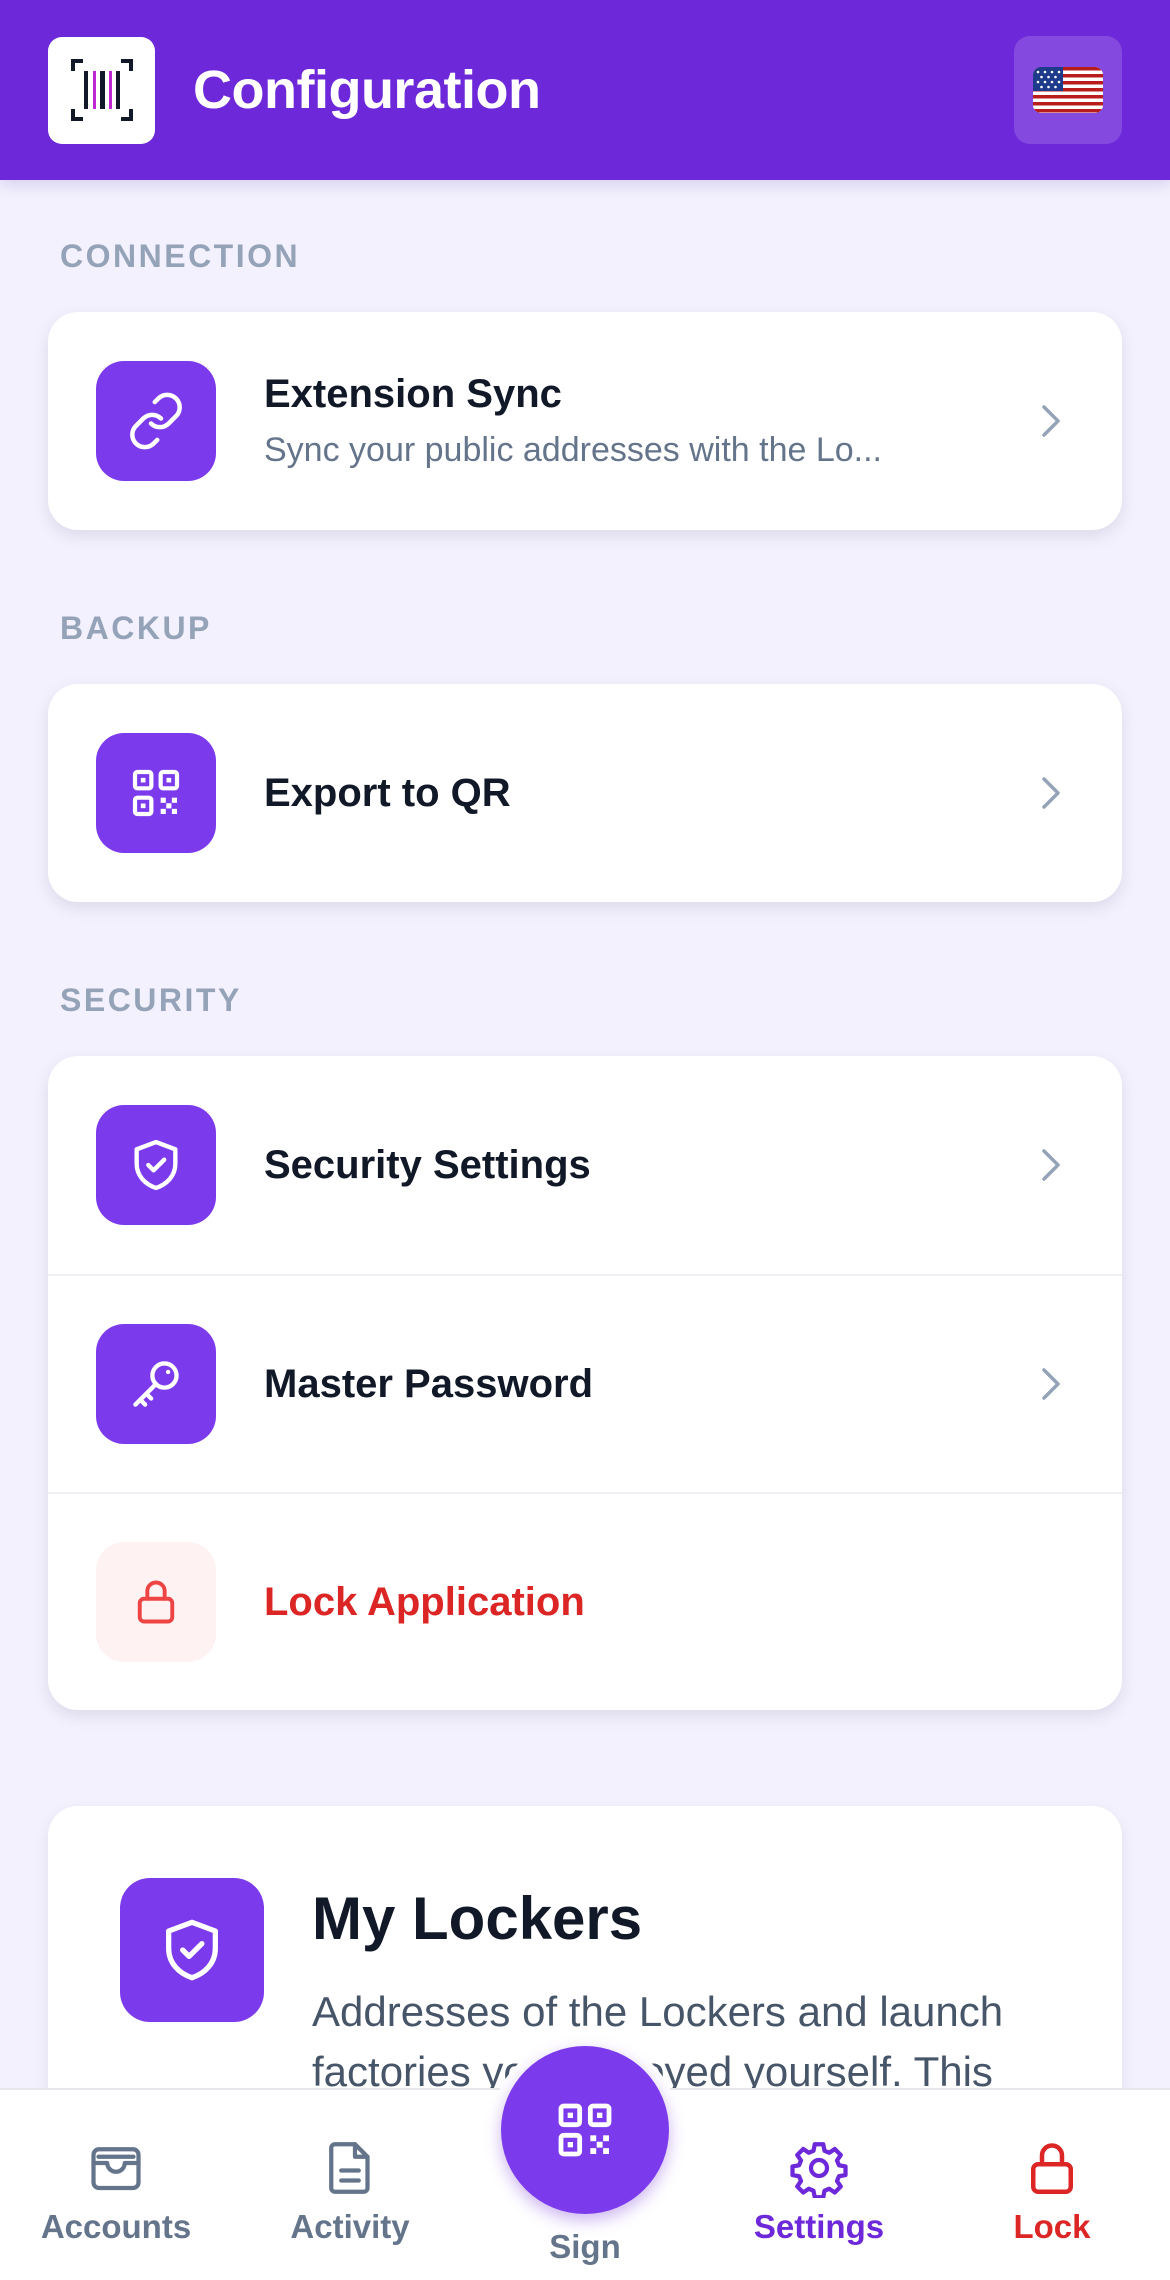 The width and height of the screenshot is (1170, 2280). I want to click on wallet-icon, so click(116, 2169).